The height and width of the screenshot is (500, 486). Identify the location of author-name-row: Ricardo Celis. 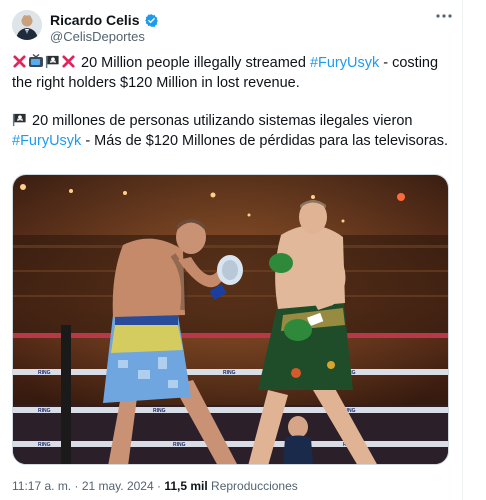
(104, 20).